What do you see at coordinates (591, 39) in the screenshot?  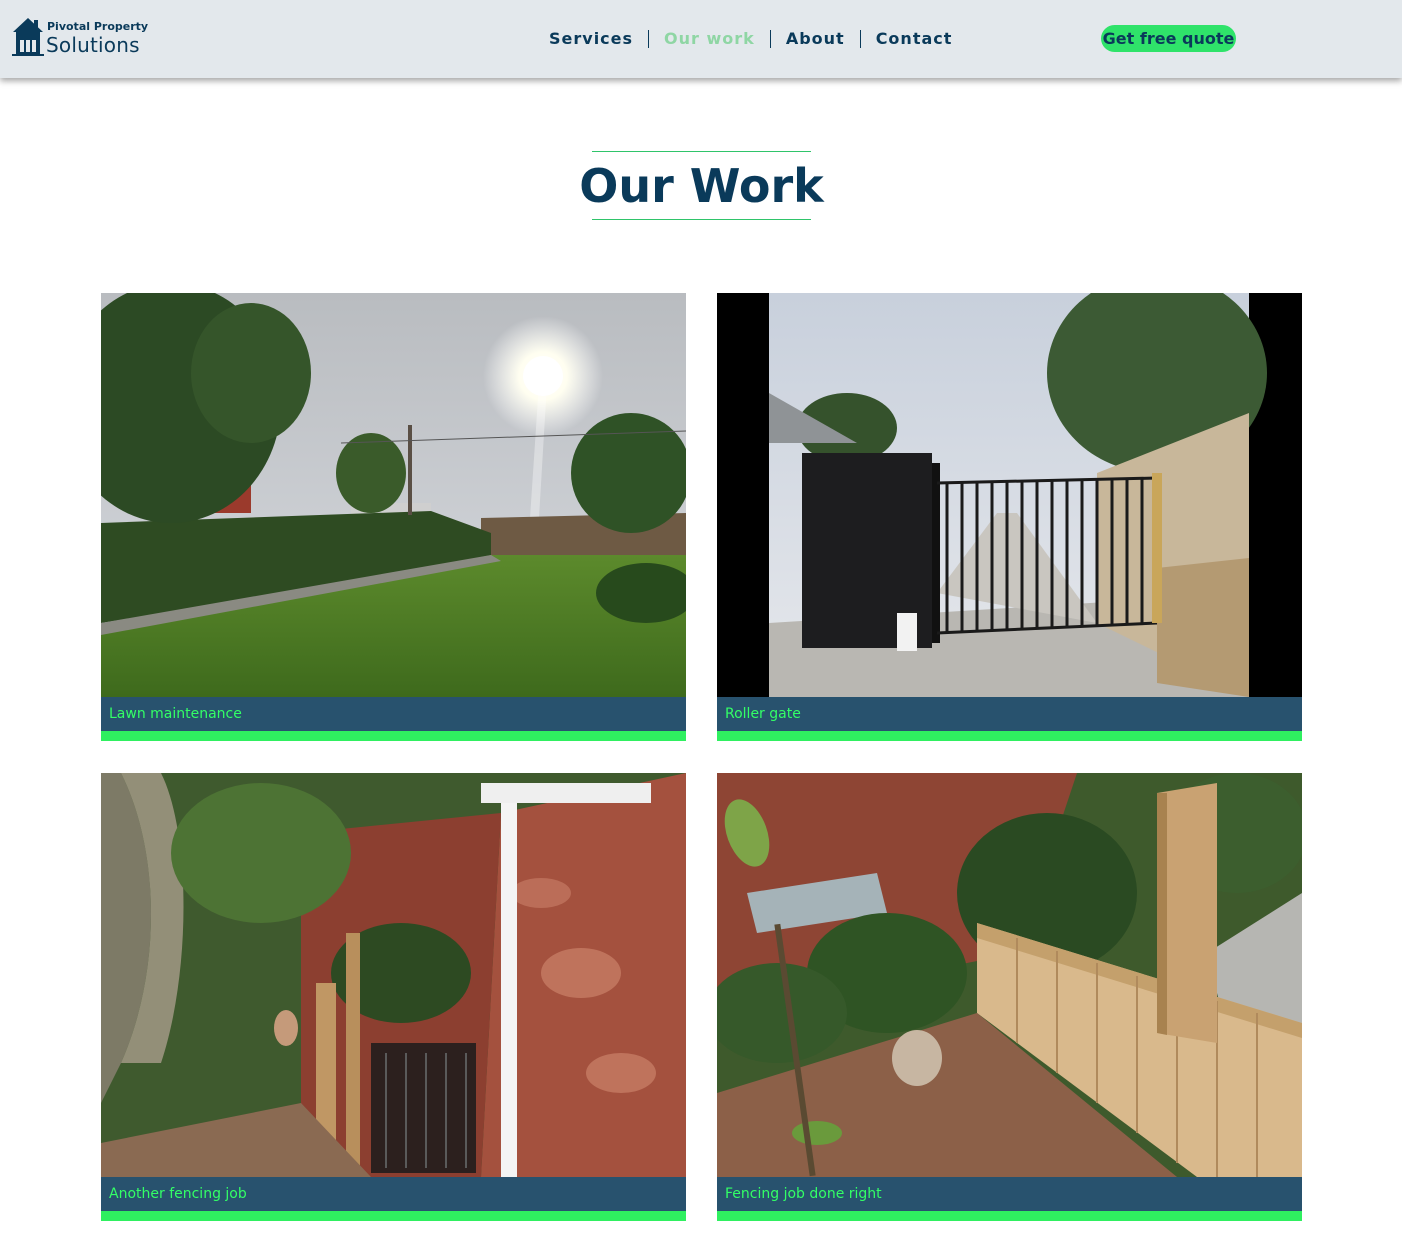 I see `nav-services: Services` at bounding box center [591, 39].